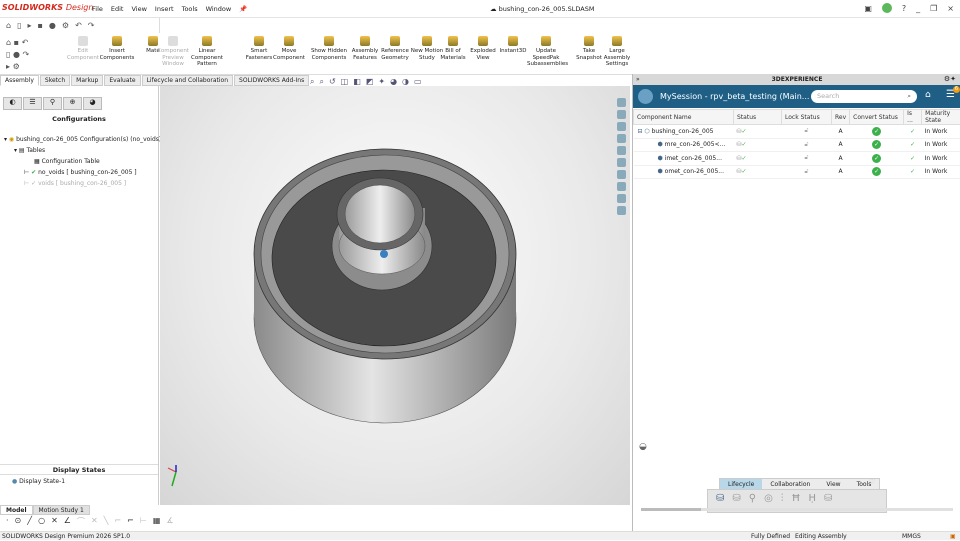 Image resolution: width=960 pixels, height=541 pixels. I want to click on feedback-icon: ◒, so click(643, 447).